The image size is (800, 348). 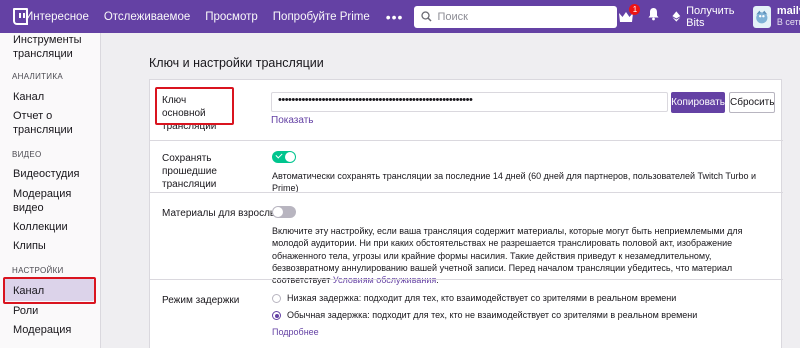 I want to click on get-bits-button: Получить Bits, so click(x=706, y=17).